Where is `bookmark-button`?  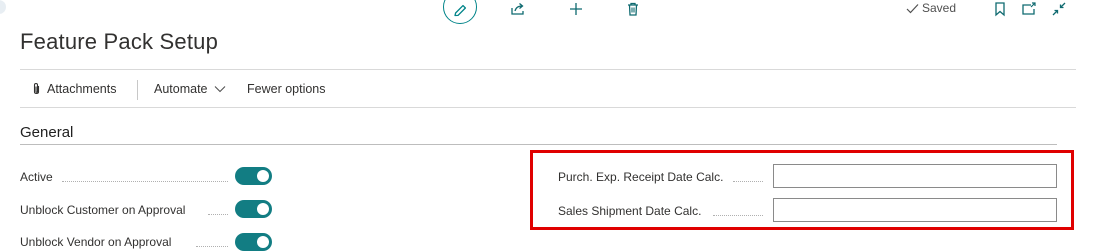 bookmark-button is located at coordinates (1000, 9).